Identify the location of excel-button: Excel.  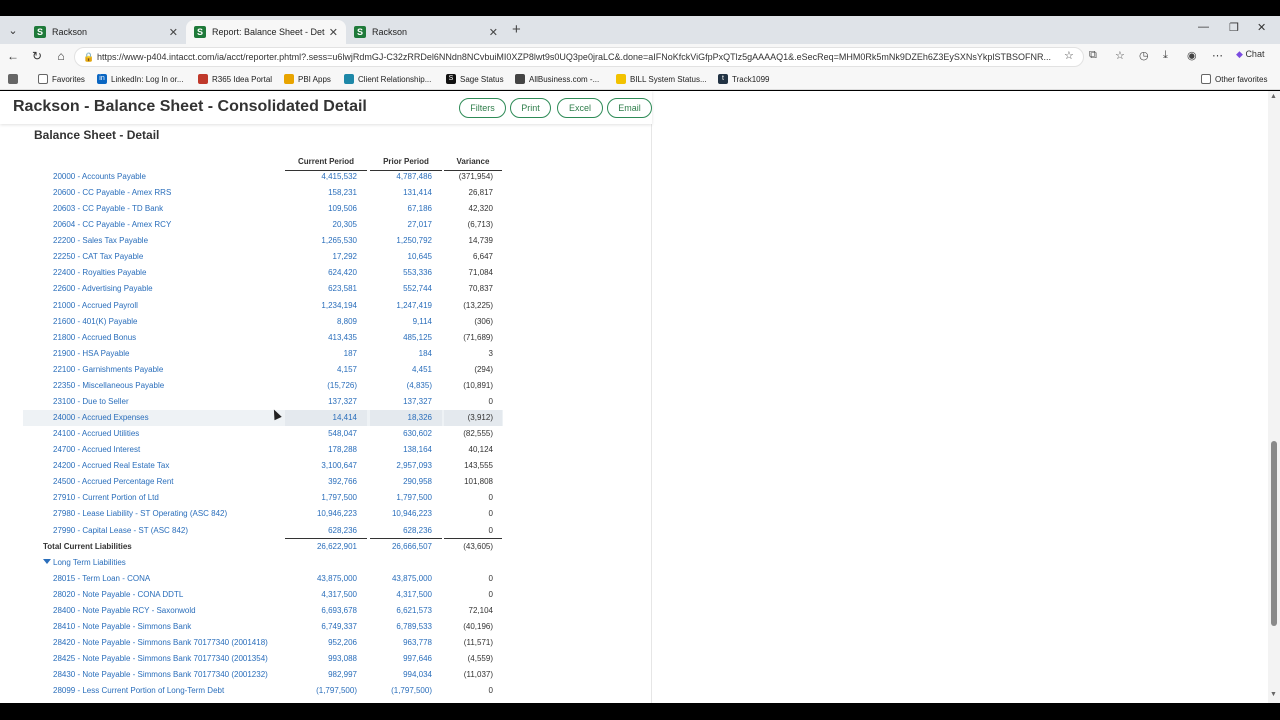
(580, 108).